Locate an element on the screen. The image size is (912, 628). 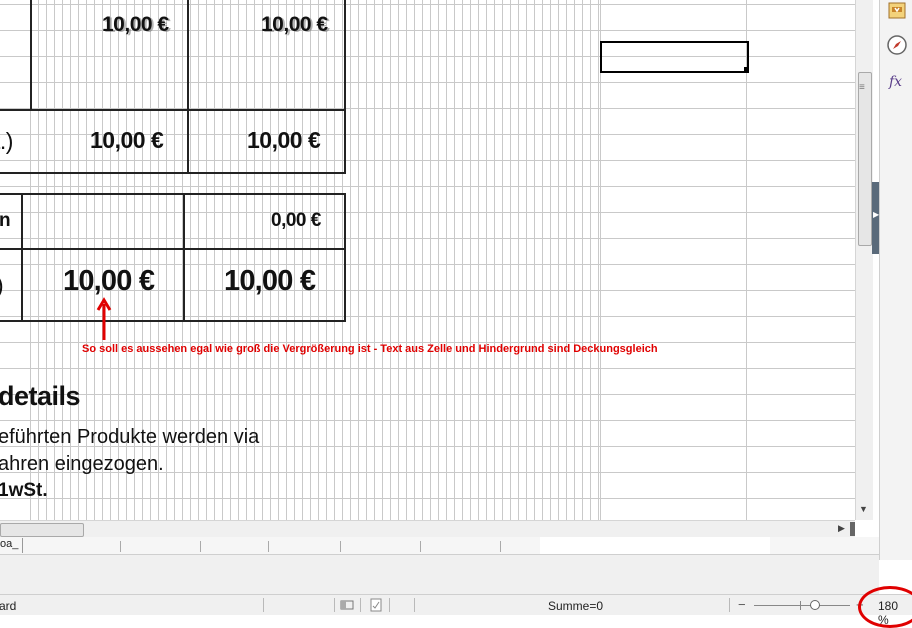
tab-divider is located at coordinates (500, 546).